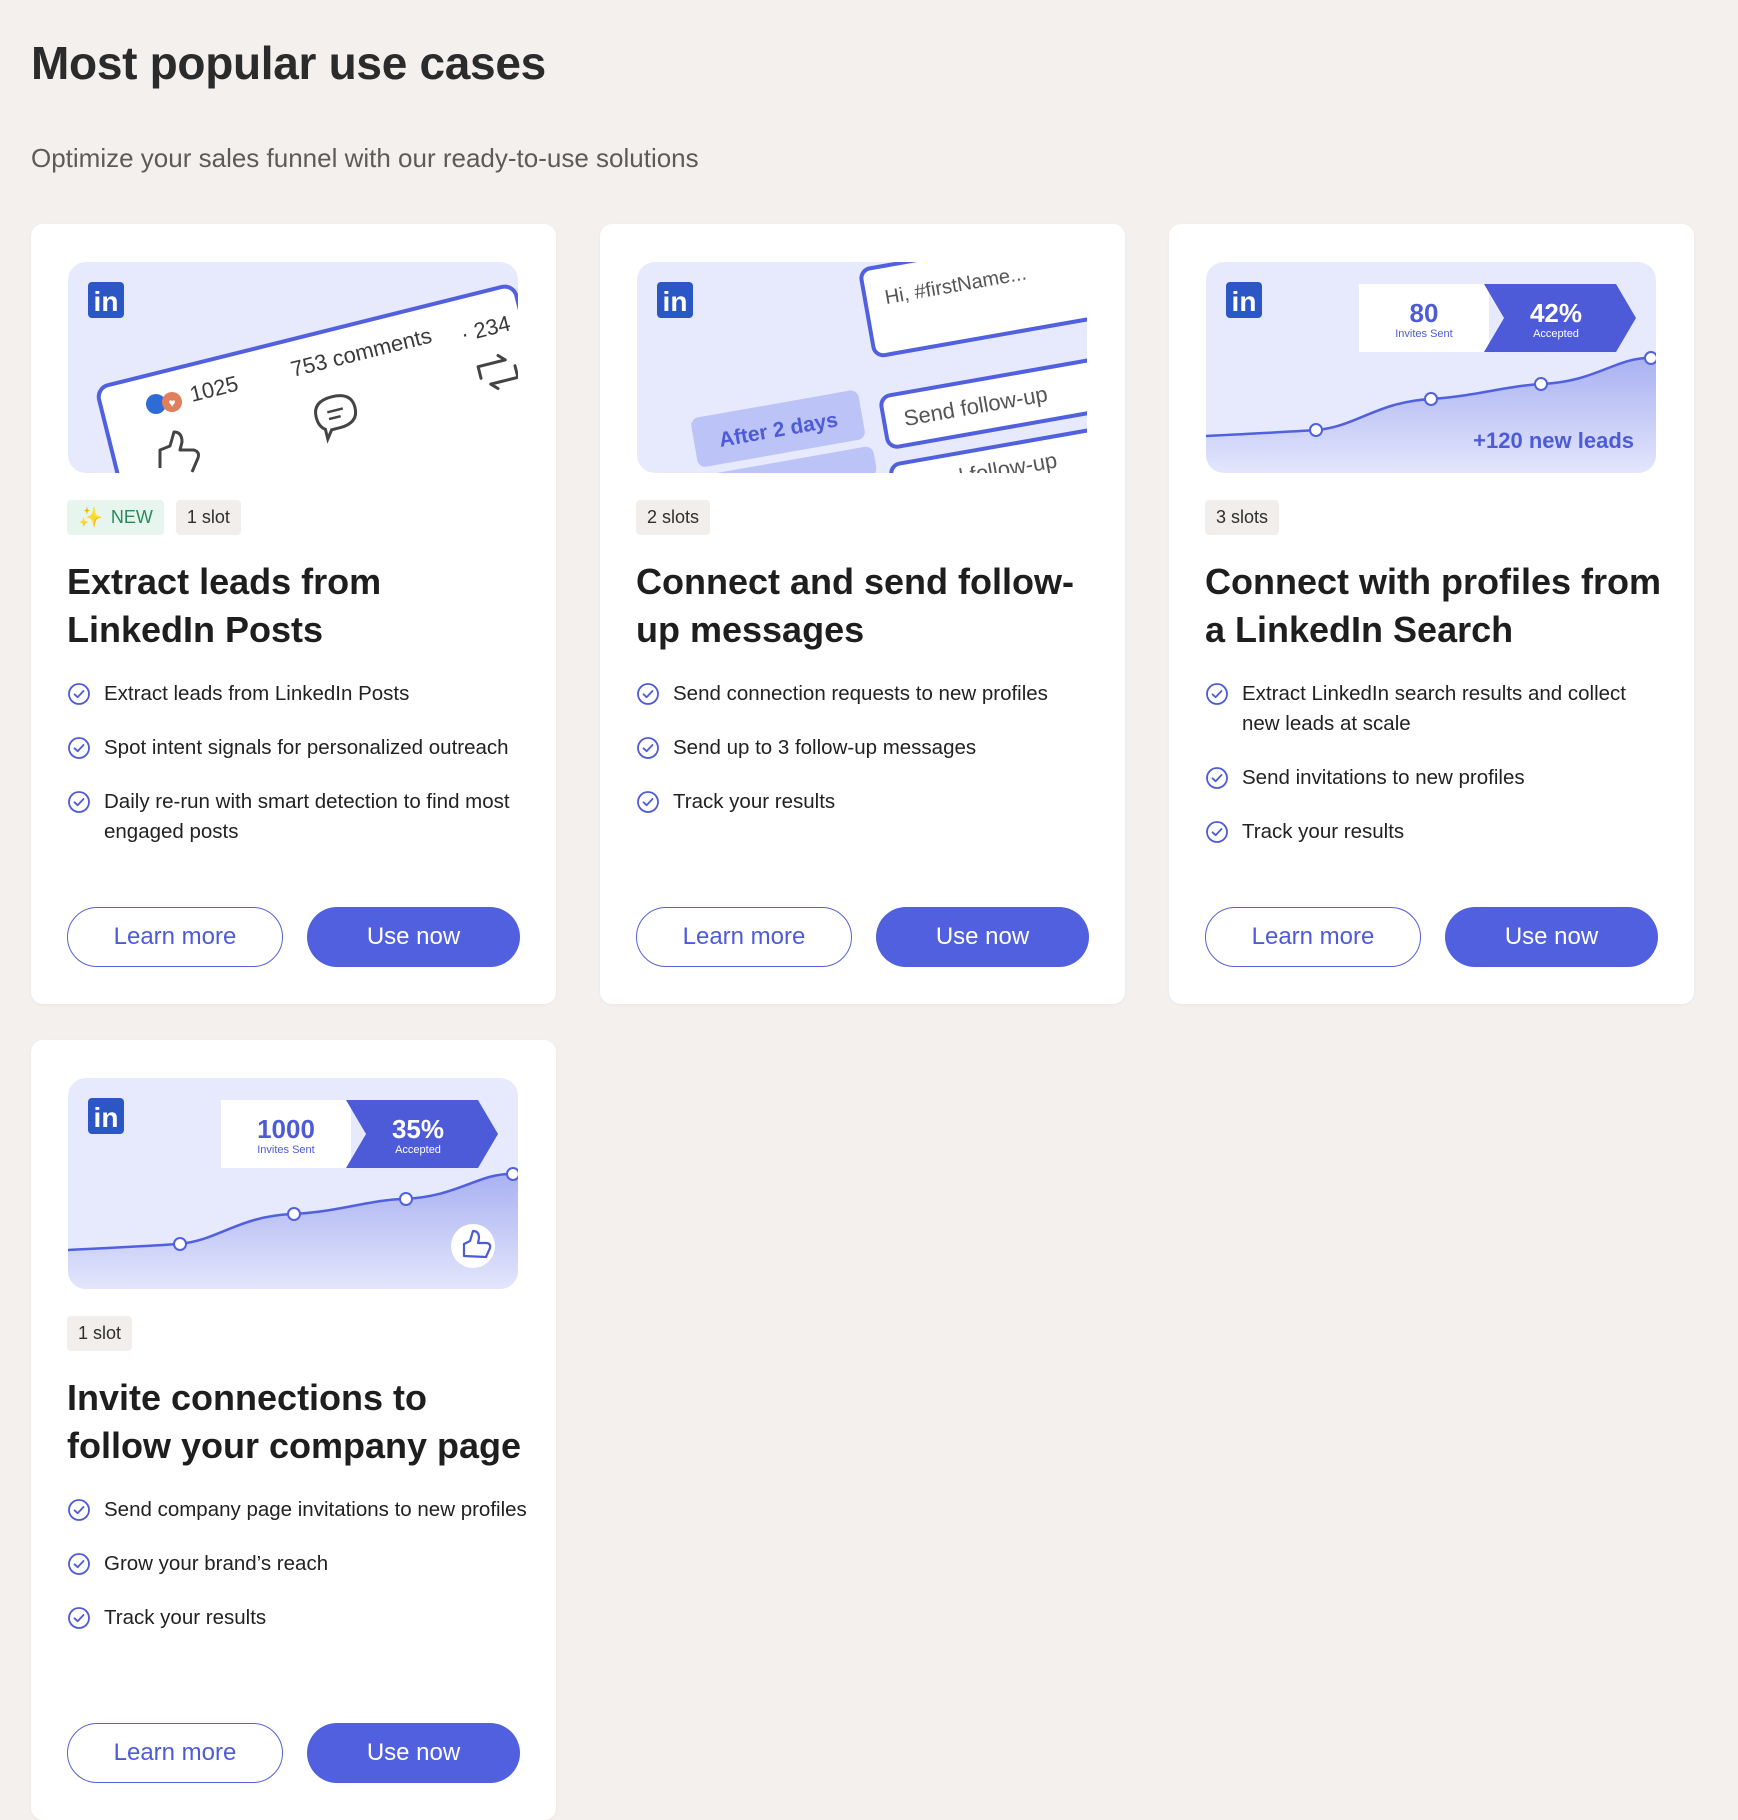 The height and width of the screenshot is (1820, 1738). I want to click on invites-sent-value: 1000, so click(286, 1129).